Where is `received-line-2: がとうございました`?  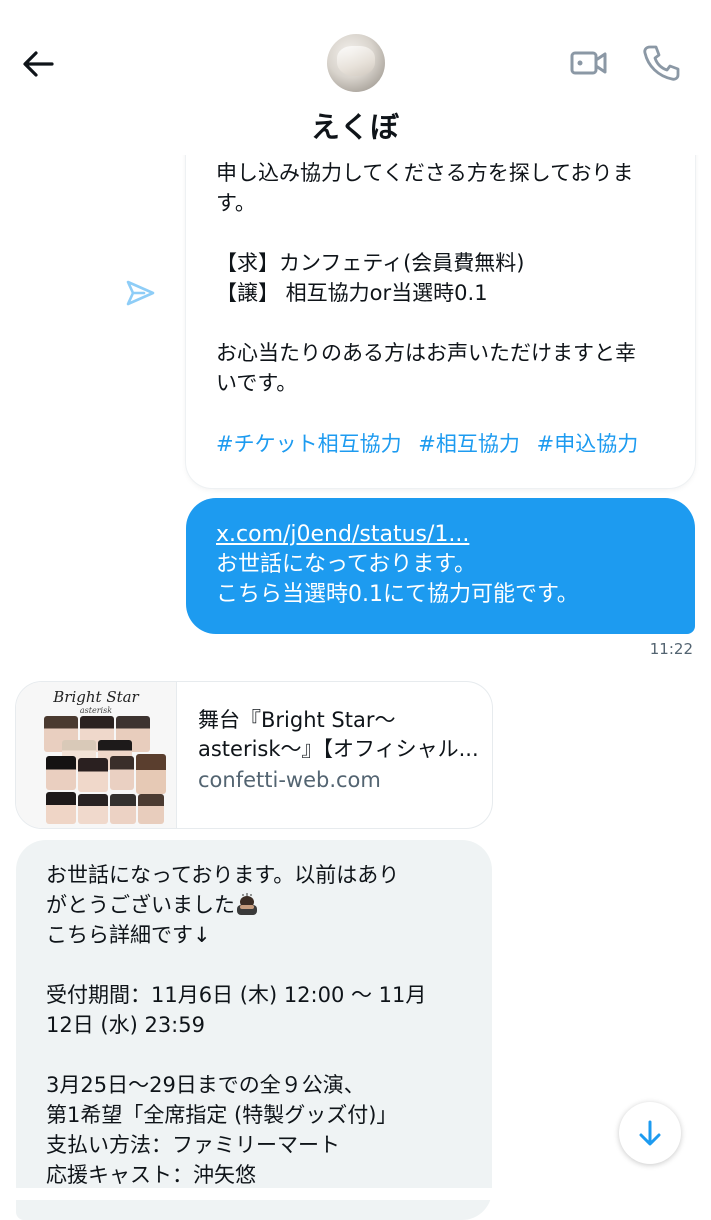
received-line-2: がとうございました is located at coordinates (140, 905).